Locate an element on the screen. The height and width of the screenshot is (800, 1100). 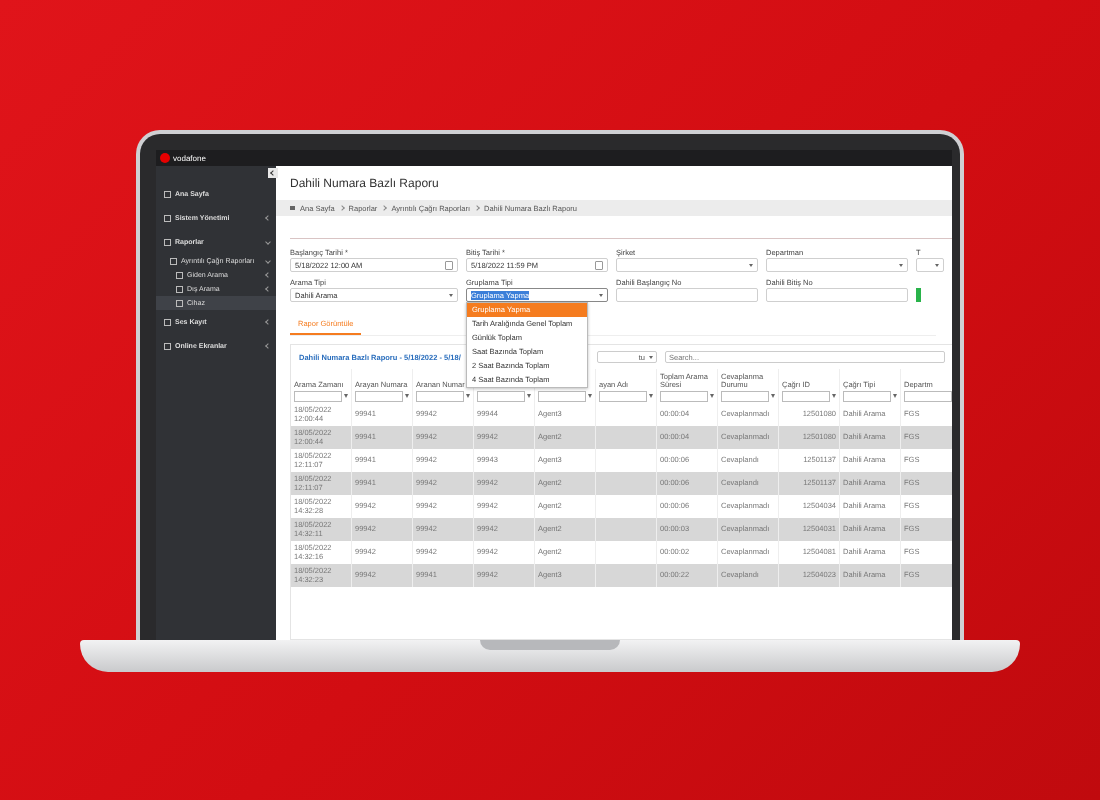
collapse-button is located at coordinates (273, 173).